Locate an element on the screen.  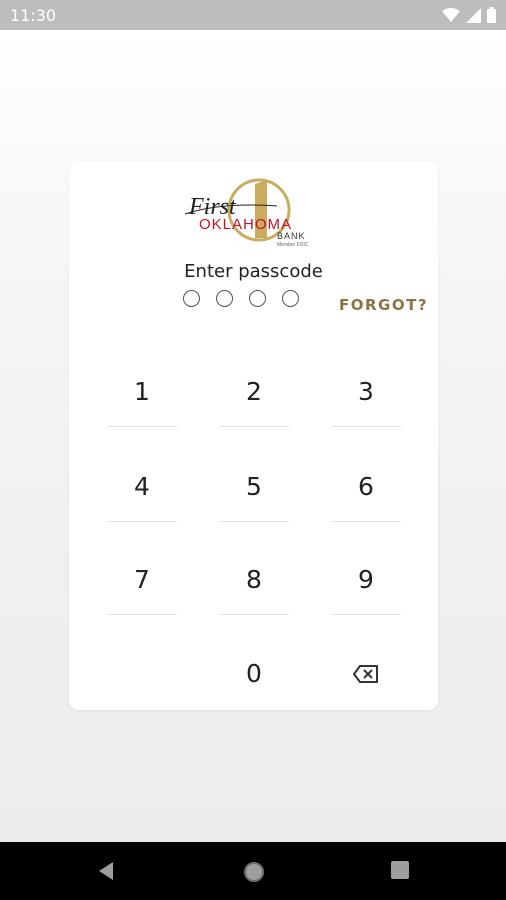
keypad-key-3: 3 is located at coordinates (366, 394).